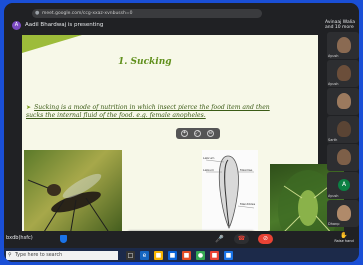  What do you see at coordinates (64, 25) in the screenshot?
I see `presenting-text: Aadil Bhardwaj is presenting` at bounding box center [64, 25].